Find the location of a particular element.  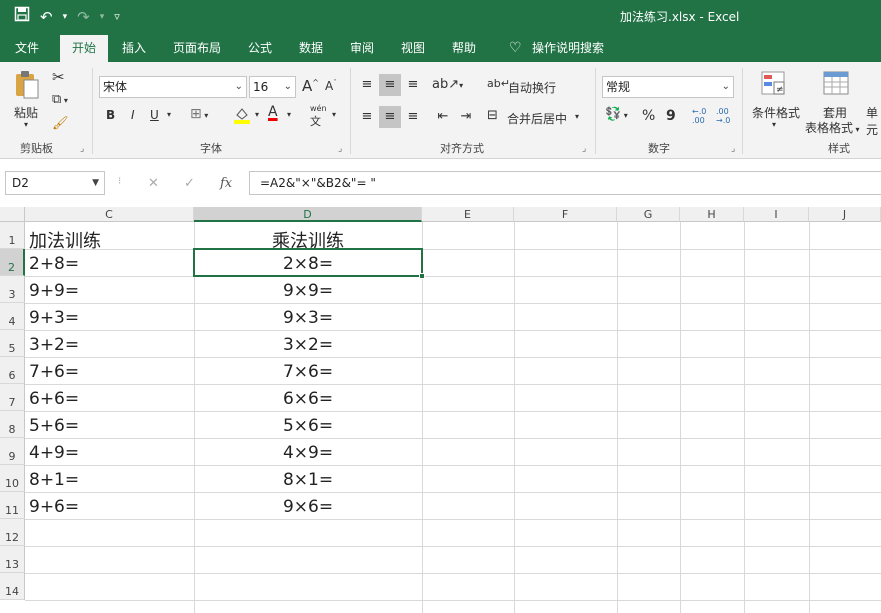

tab-data: 数据 is located at coordinates (311, 49).